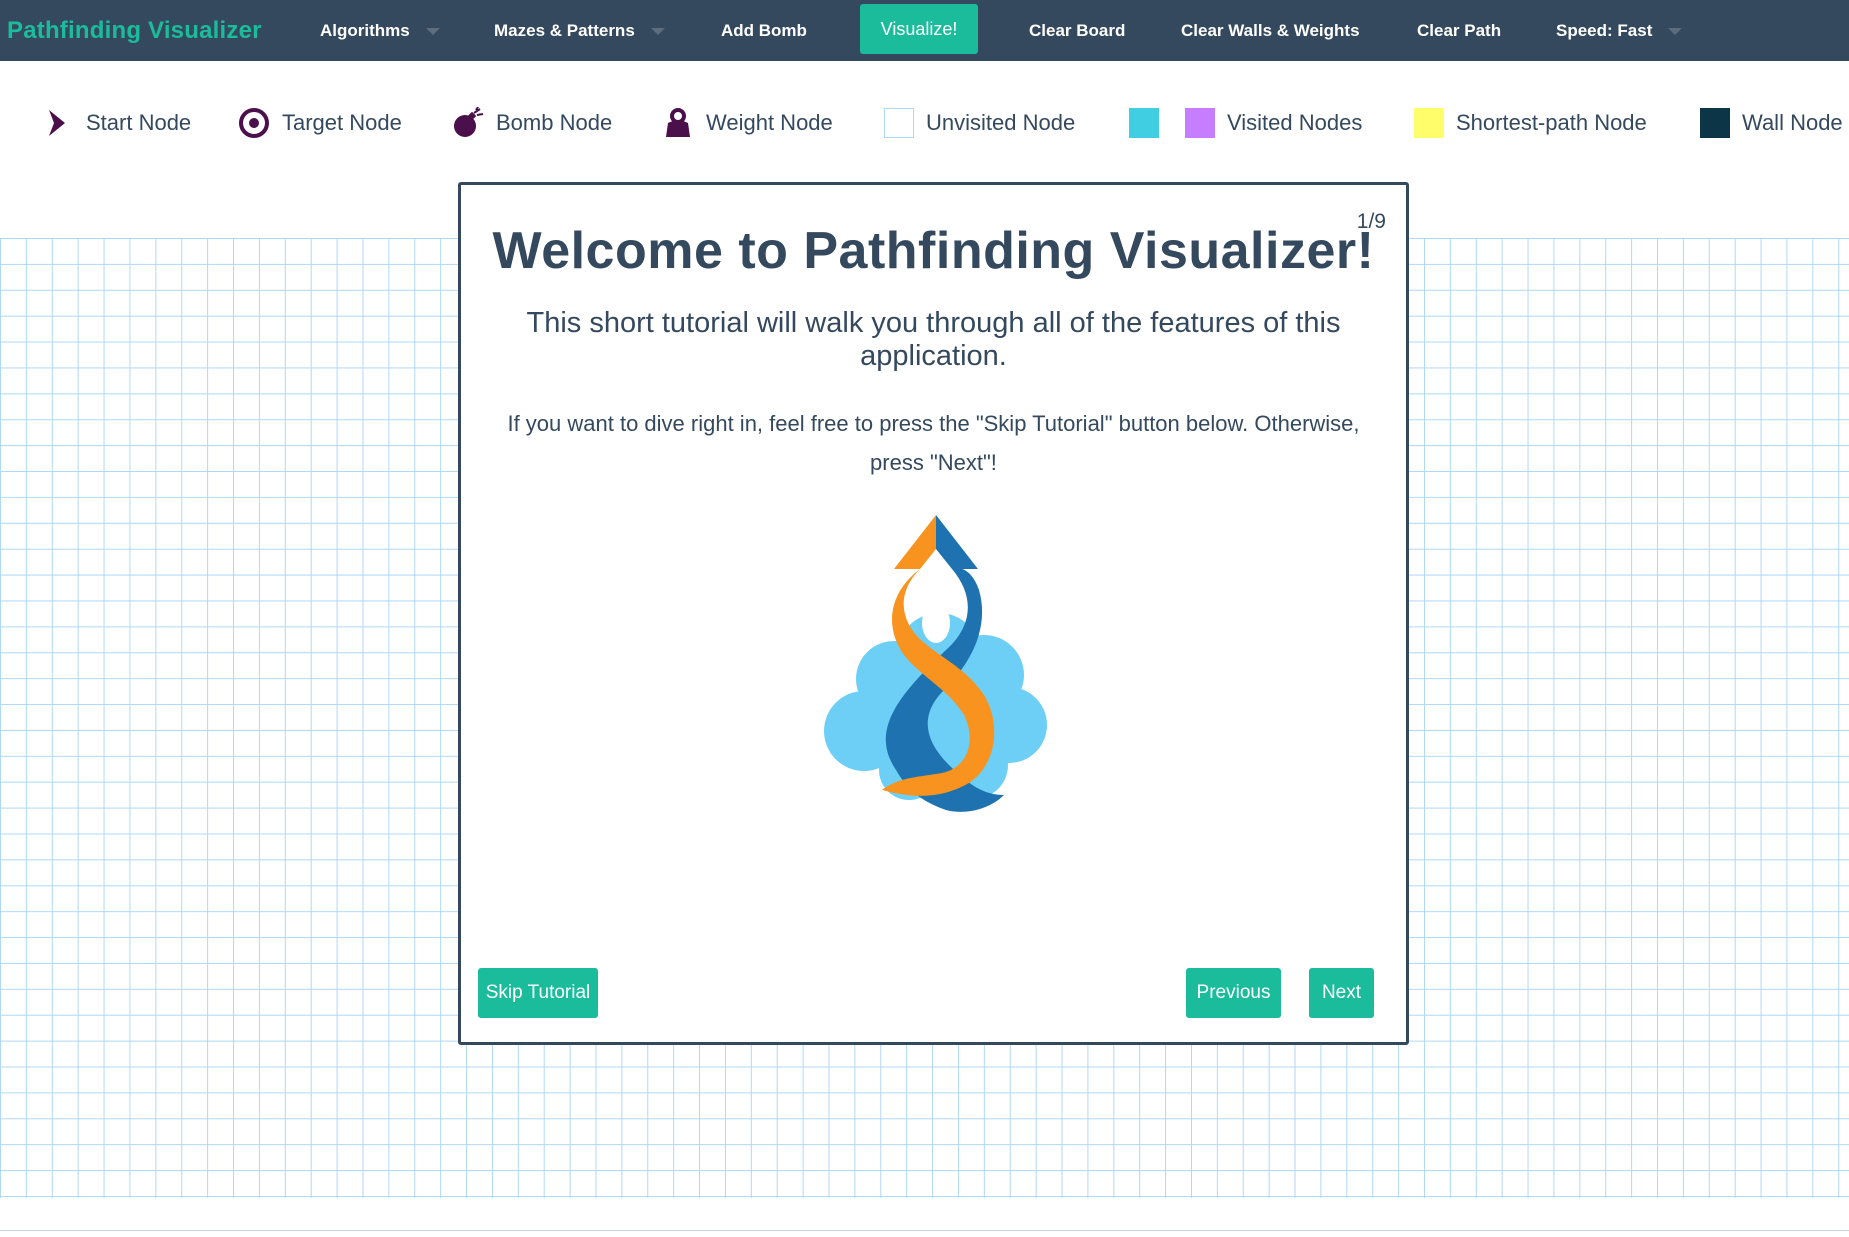 This screenshot has width=1849, height=1237. I want to click on legend-unvisited: Unvisited Node, so click(979, 123).